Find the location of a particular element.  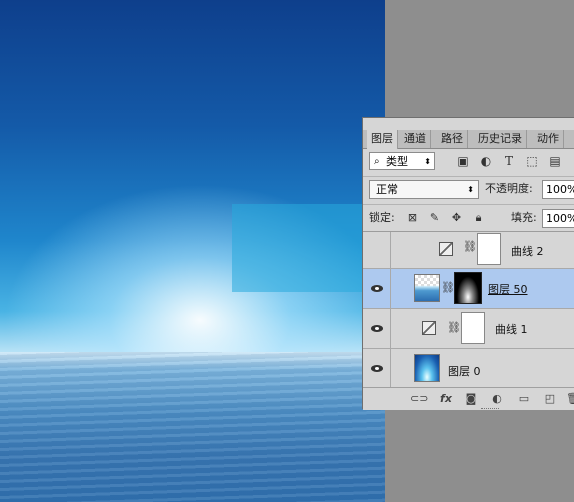

layer-row-curves-2: ⛓ 曲线 2 is located at coordinates (468, 250).